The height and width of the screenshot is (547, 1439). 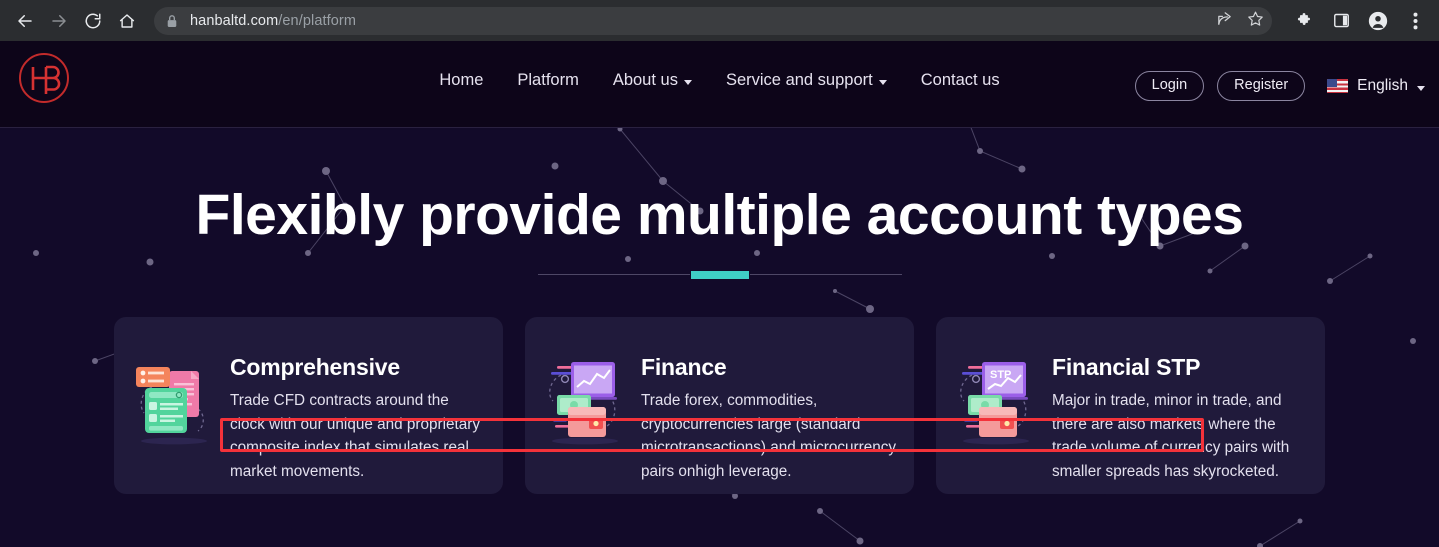 I want to click on nav-label: Home, so click(x=461, y=80).